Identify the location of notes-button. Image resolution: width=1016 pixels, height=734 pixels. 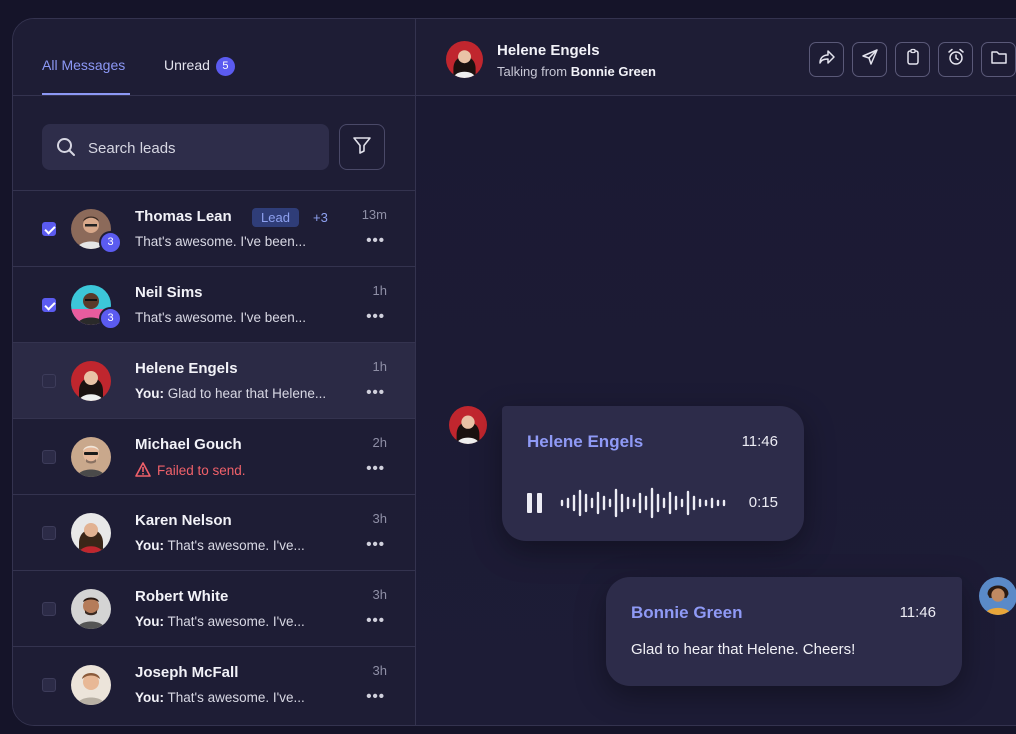
(912, 59).